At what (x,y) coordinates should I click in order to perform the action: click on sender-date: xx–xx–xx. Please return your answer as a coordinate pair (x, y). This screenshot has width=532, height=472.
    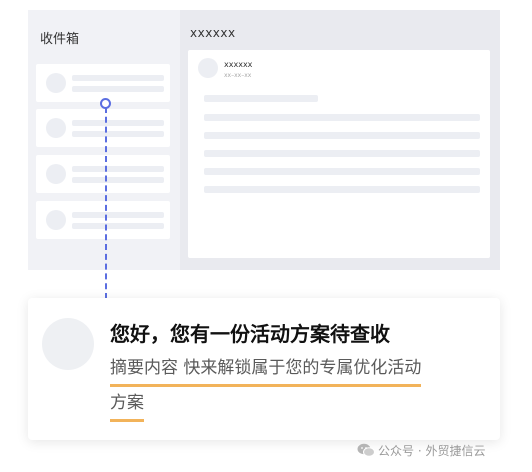
    Looking at the image, I should click on (238, 75).